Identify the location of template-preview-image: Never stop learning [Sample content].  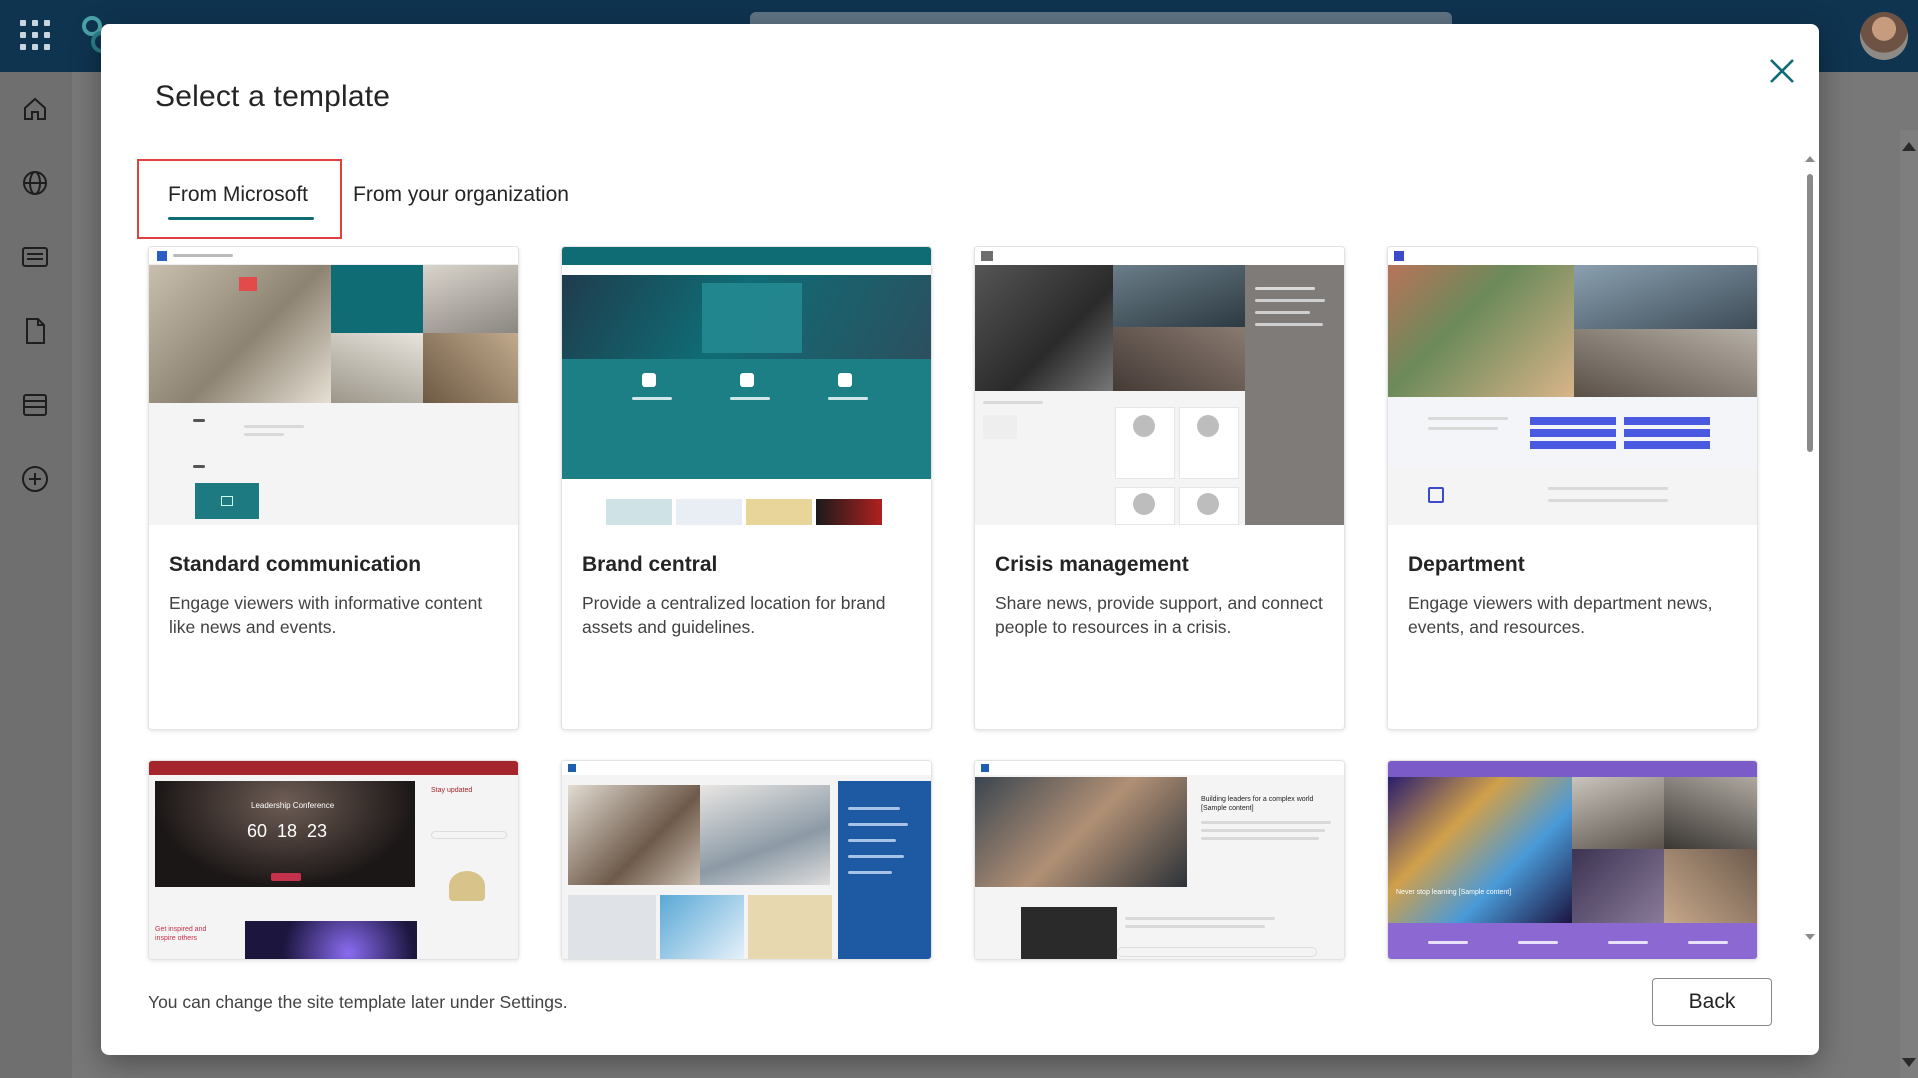
(1572, 860).